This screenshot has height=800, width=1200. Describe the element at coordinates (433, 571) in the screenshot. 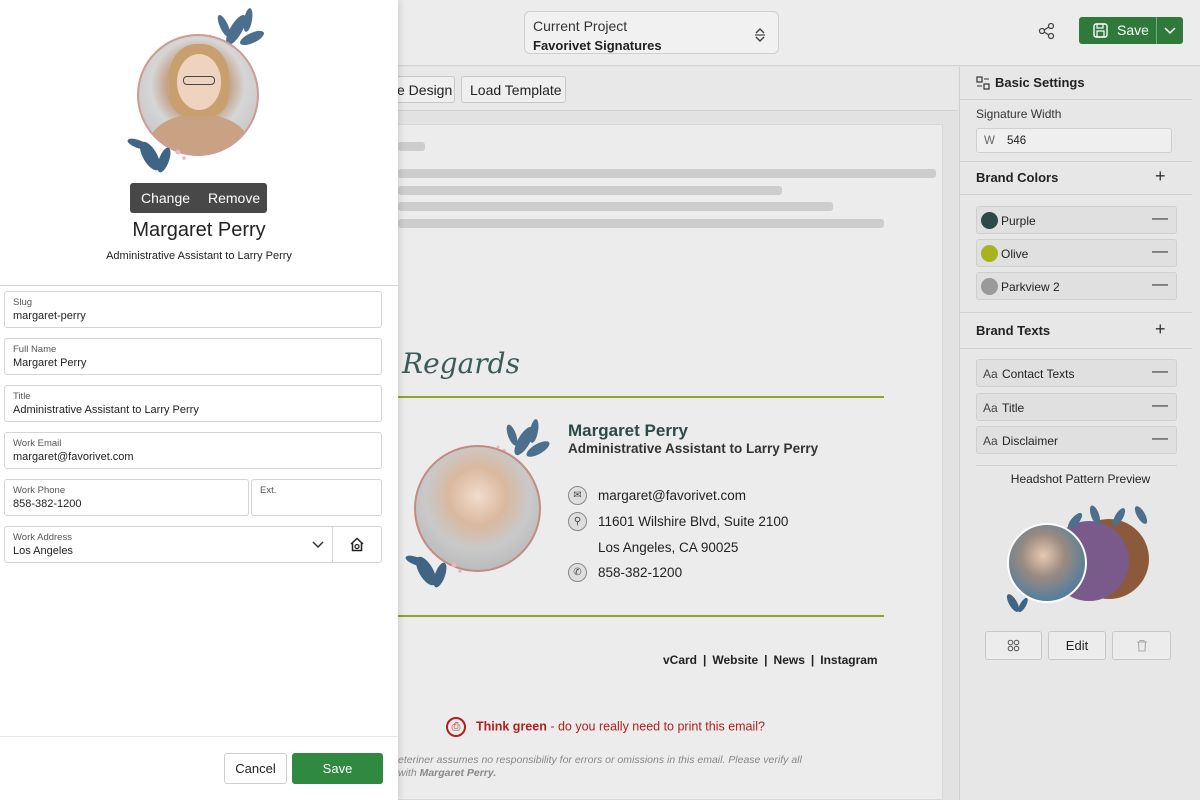

I see `leaf-decoration` at that location.